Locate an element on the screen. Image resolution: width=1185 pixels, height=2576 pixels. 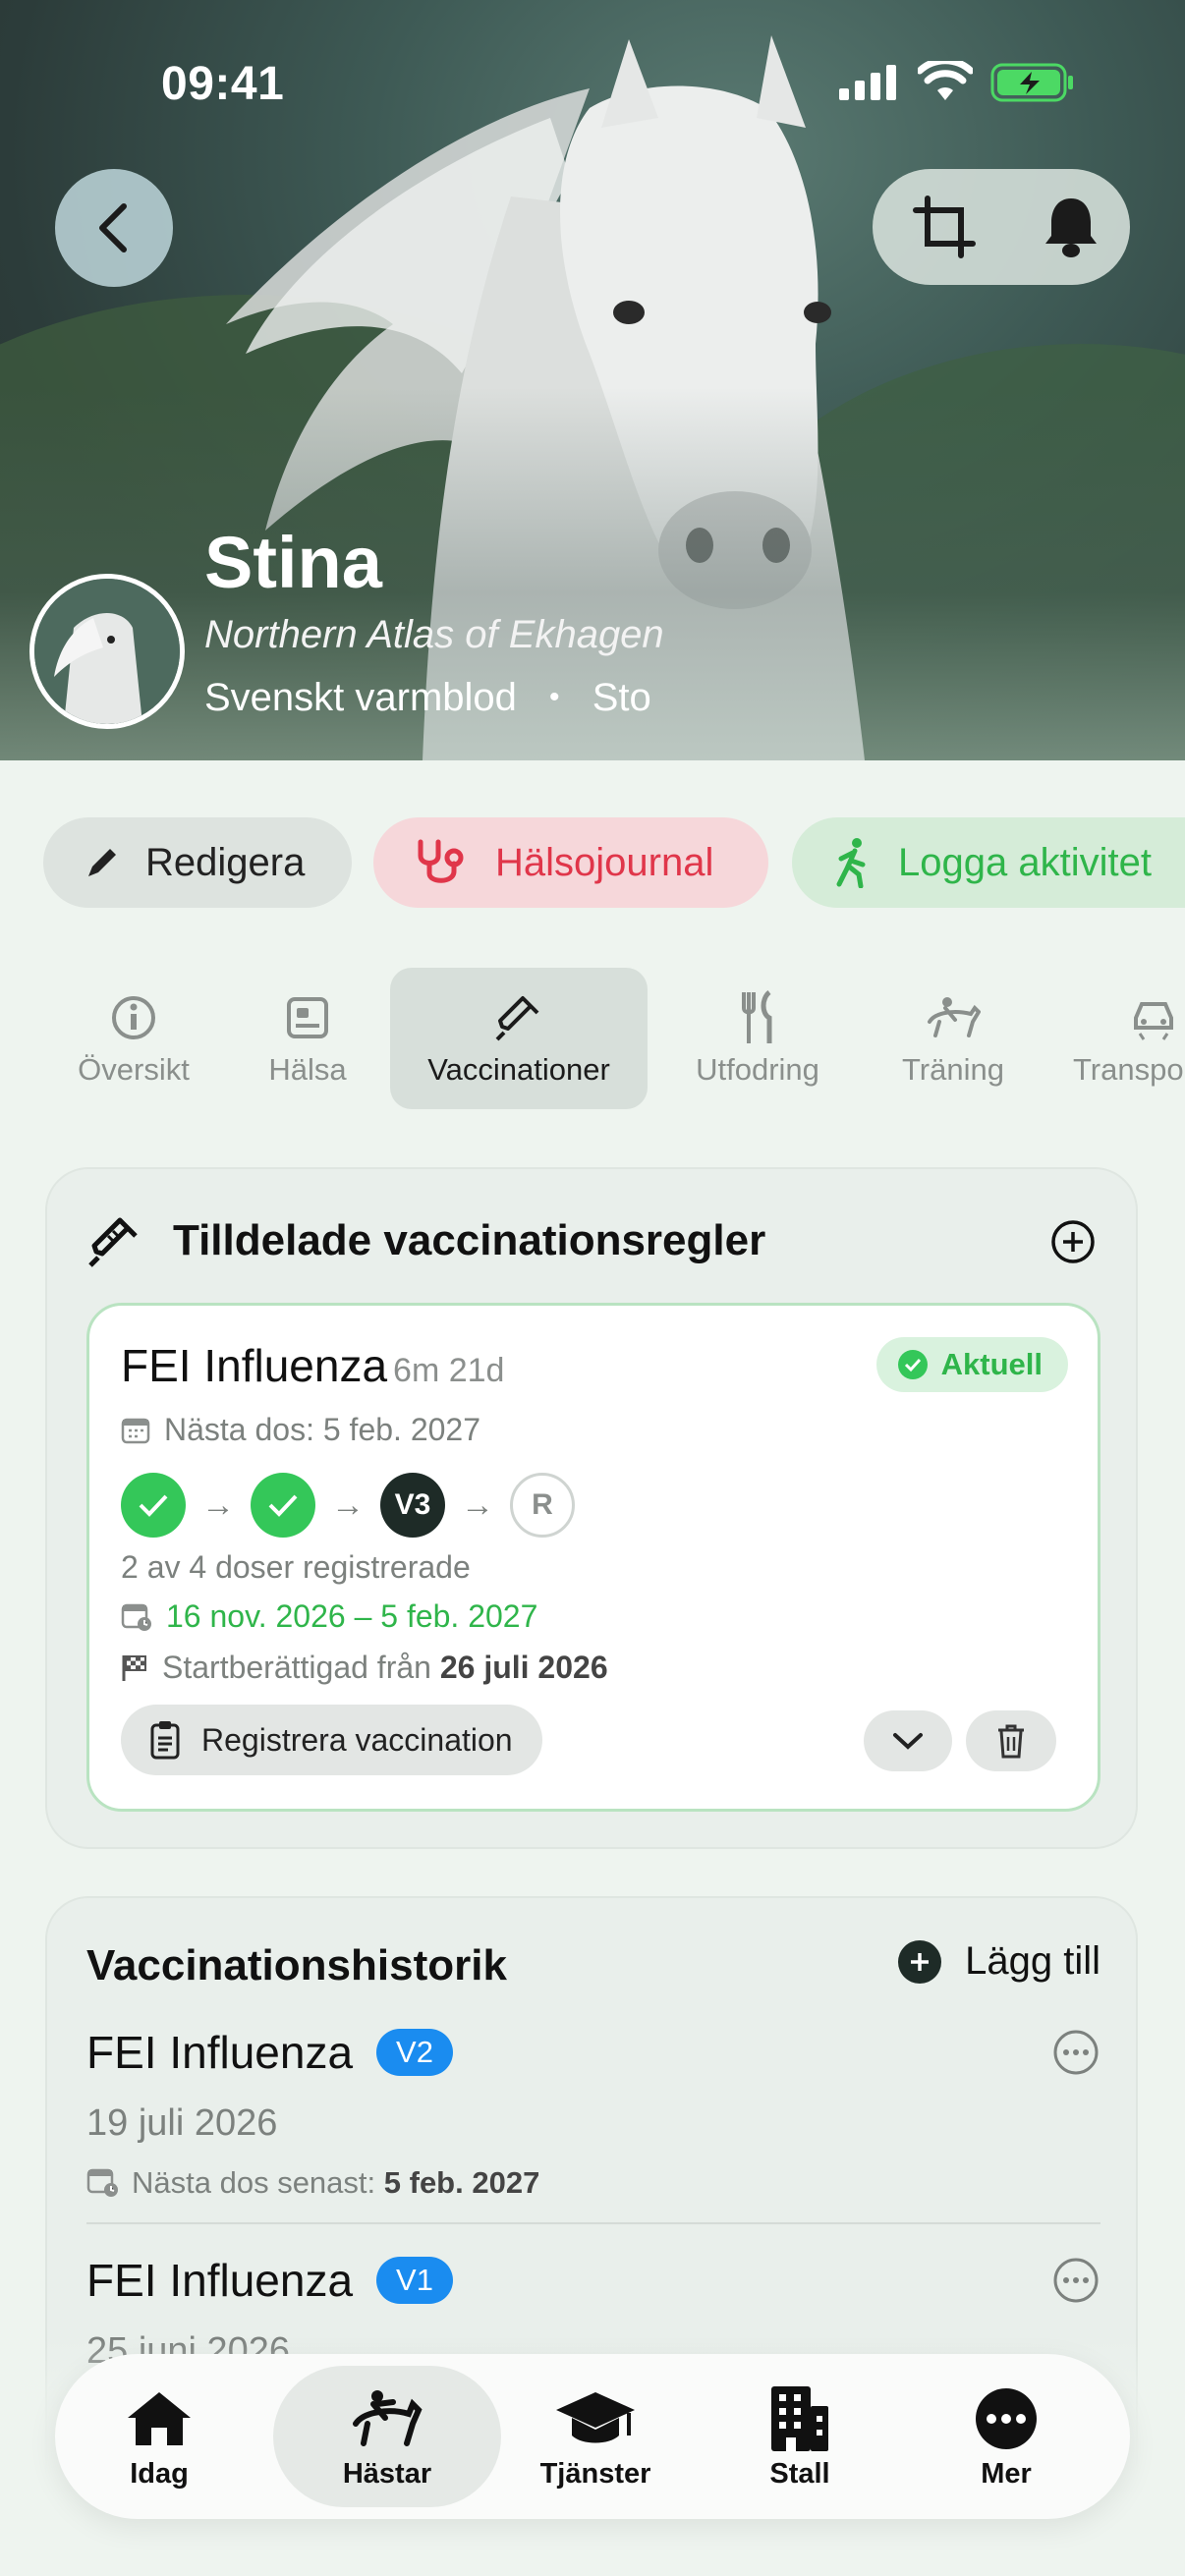
registered-name: Northern Atlas of Ekhagen is located at coordinates (434, 634).